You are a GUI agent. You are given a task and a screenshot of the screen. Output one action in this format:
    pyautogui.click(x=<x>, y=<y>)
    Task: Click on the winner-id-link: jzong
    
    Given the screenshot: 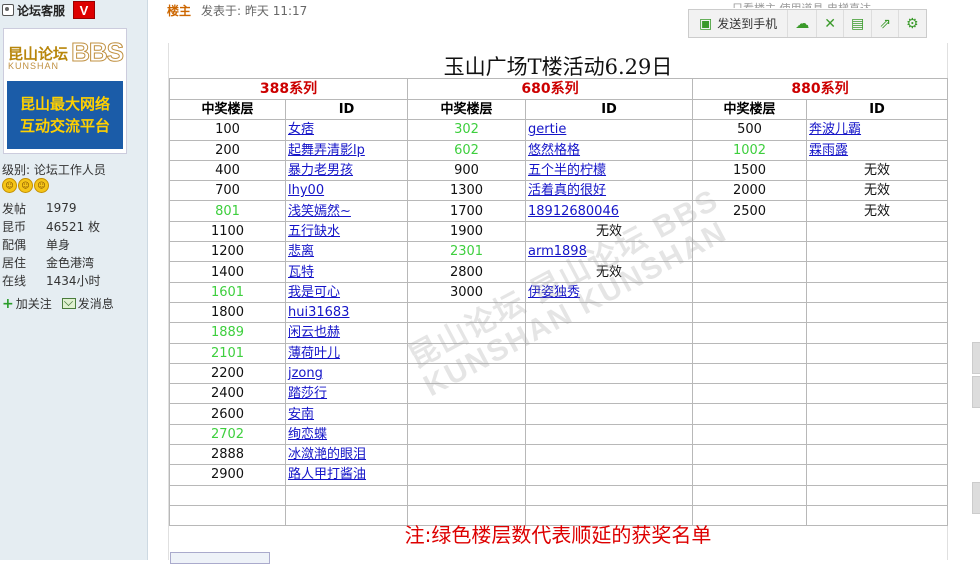 What is the action you would take?
    pyautogui.click(x=305, y=373)
    